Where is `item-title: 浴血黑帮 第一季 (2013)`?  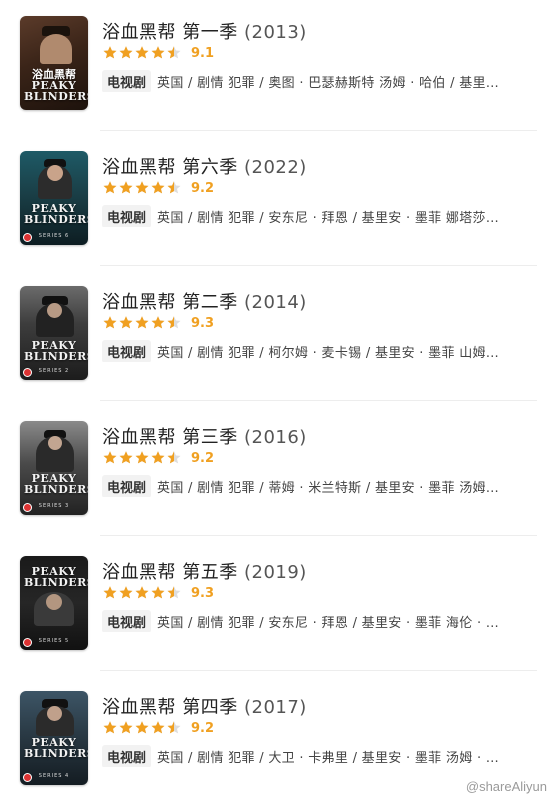
item-title: 浴血黑帮 第一季 (2013) is located at coordinates (204, 31).